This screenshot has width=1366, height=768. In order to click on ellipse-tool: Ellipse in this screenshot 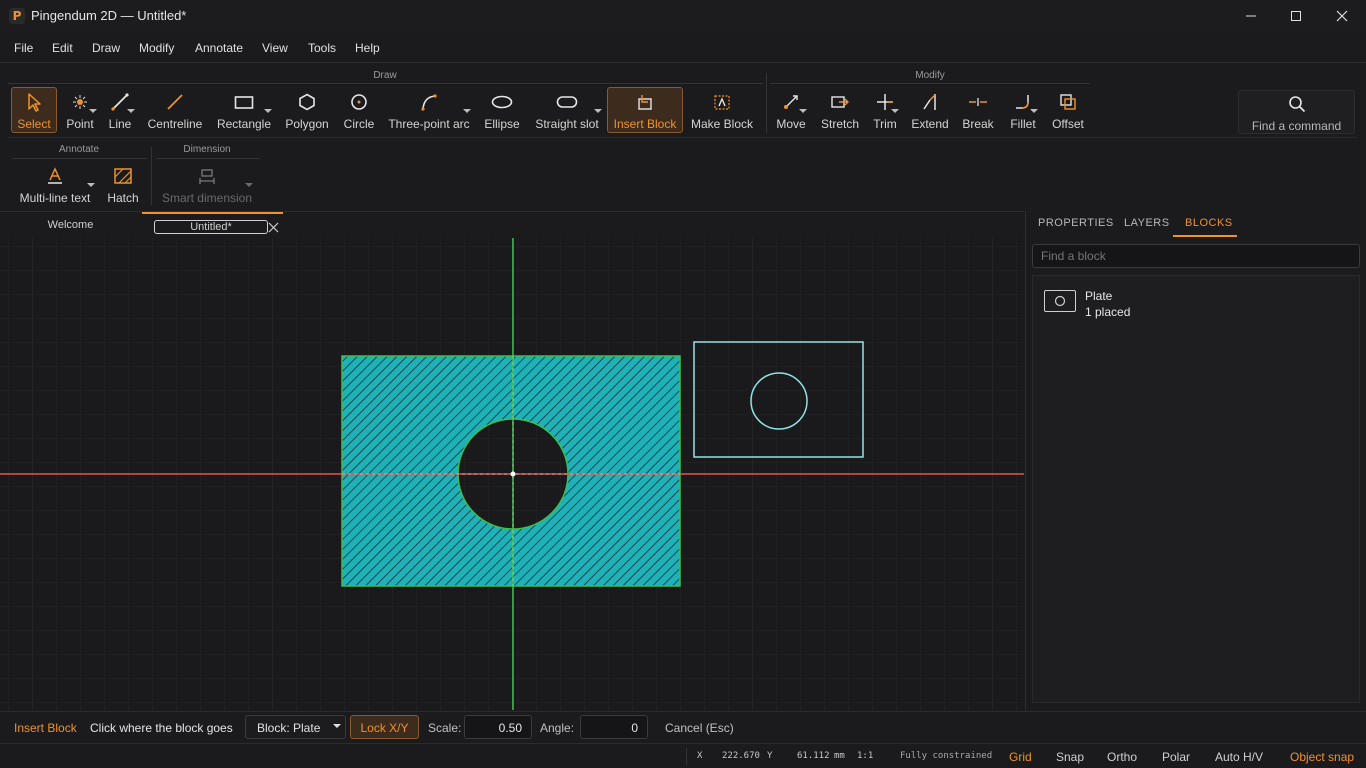, I will do `click(502, 110)`.